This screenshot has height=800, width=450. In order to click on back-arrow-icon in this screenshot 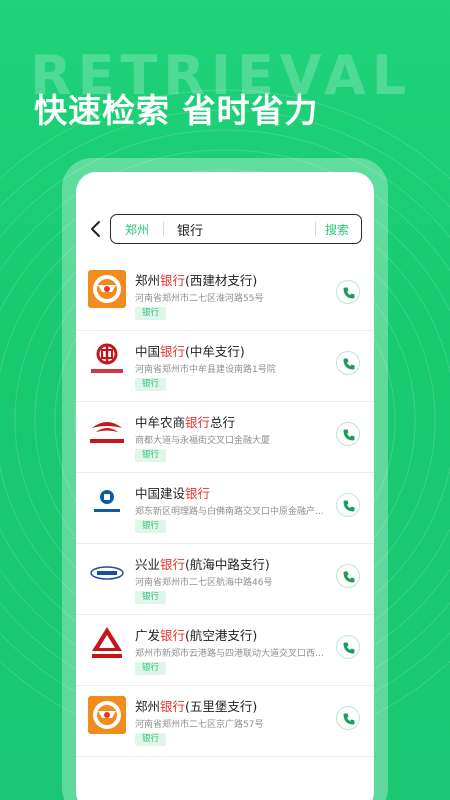, I will do `click(96, 229)`.